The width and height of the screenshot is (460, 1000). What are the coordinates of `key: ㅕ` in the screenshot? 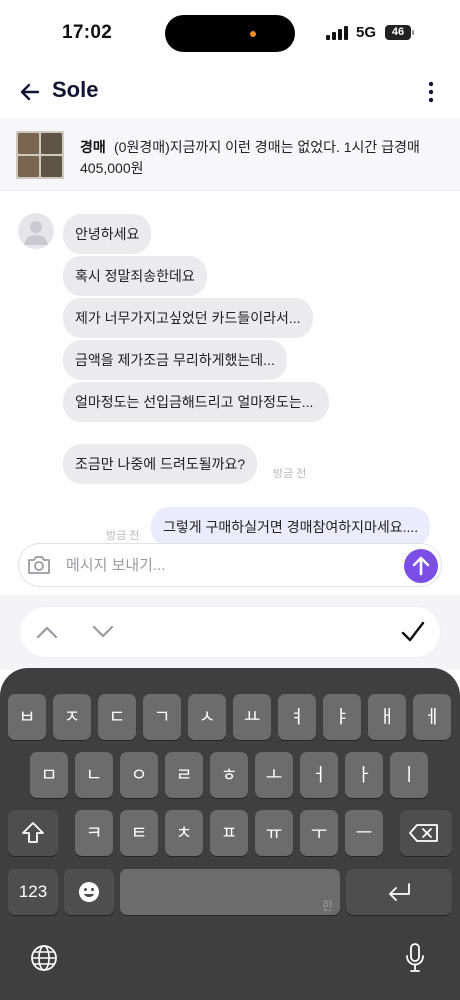 It's located at (297, 717).